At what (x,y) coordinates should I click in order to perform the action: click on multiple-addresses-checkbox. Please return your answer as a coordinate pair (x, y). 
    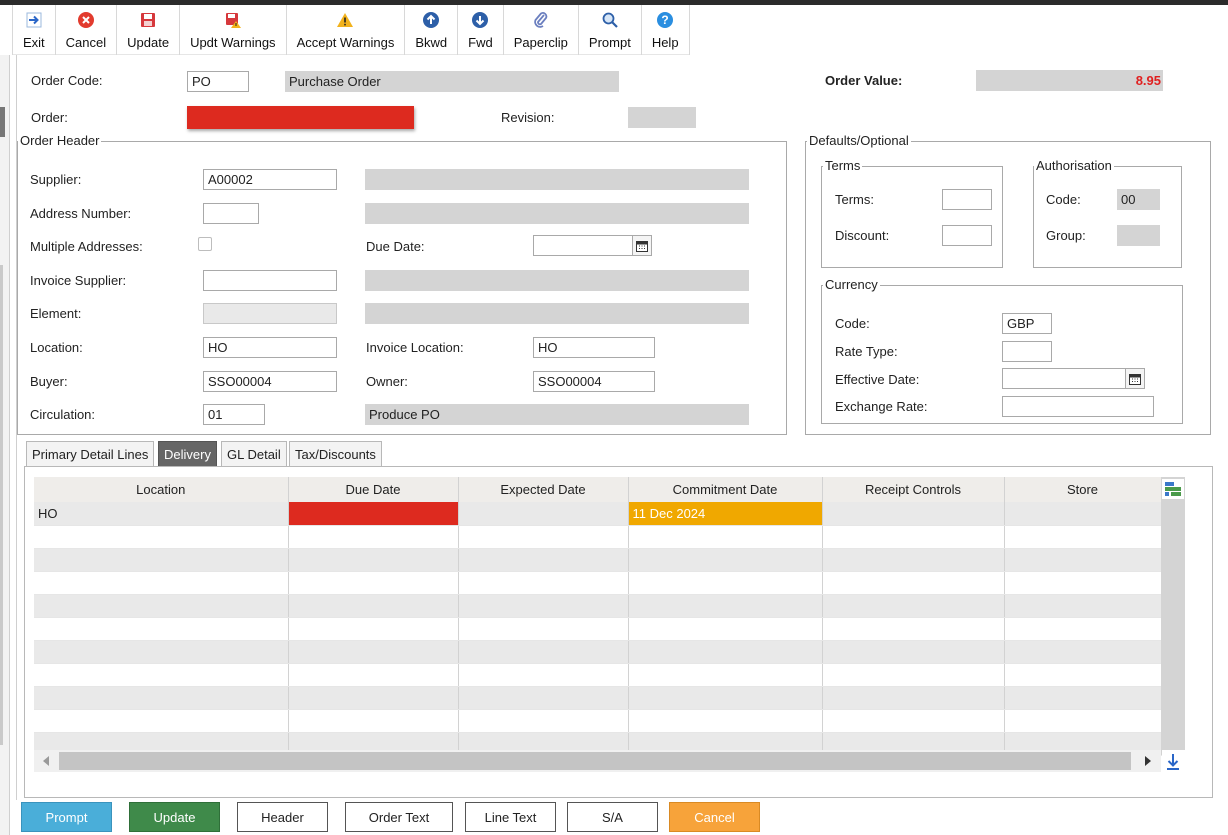
    Looking at the image, I should click on (205, 244).